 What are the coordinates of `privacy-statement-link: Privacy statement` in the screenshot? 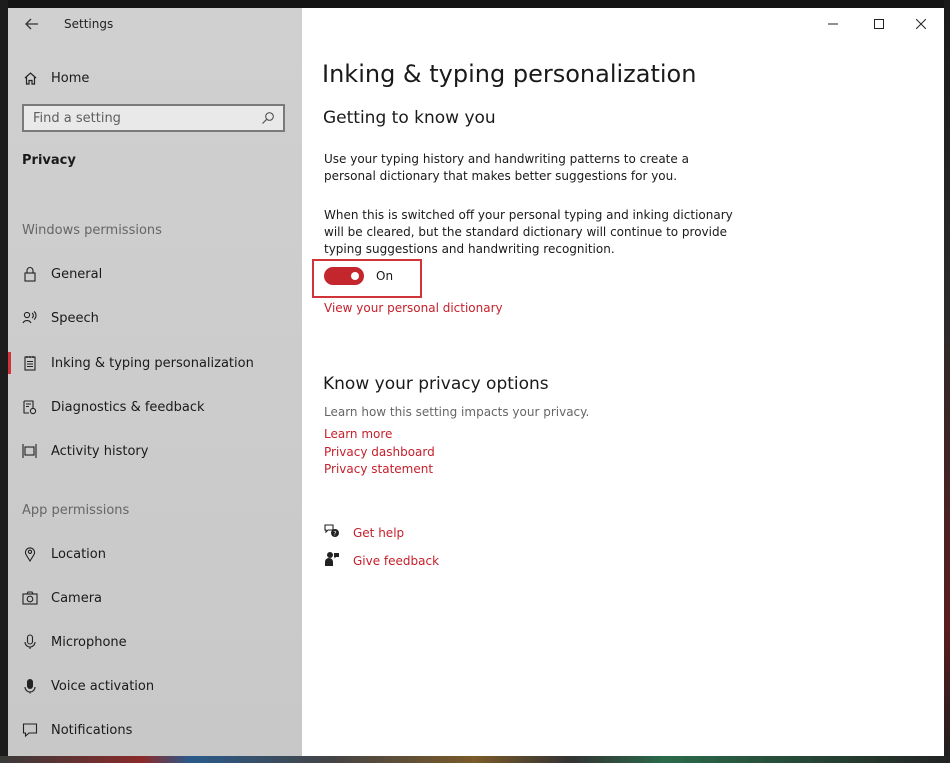 It's located at (378, 469).